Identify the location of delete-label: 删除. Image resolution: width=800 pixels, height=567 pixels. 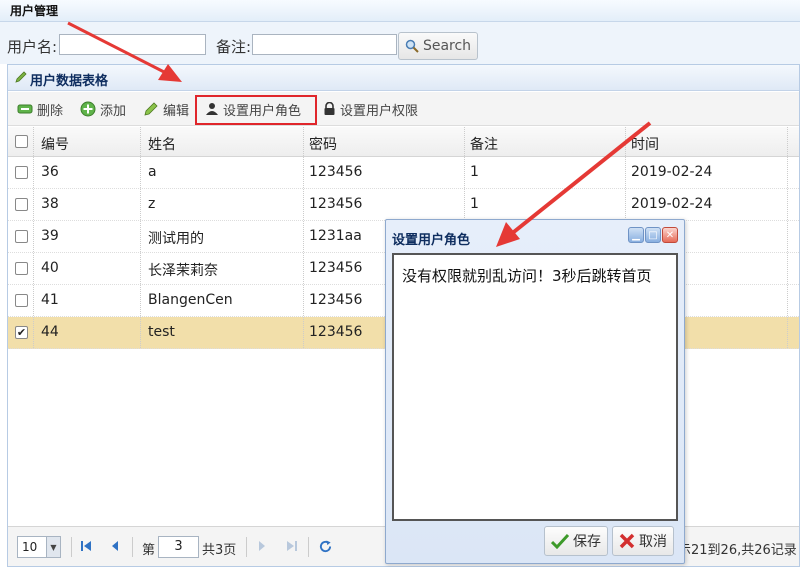
(50, 111).